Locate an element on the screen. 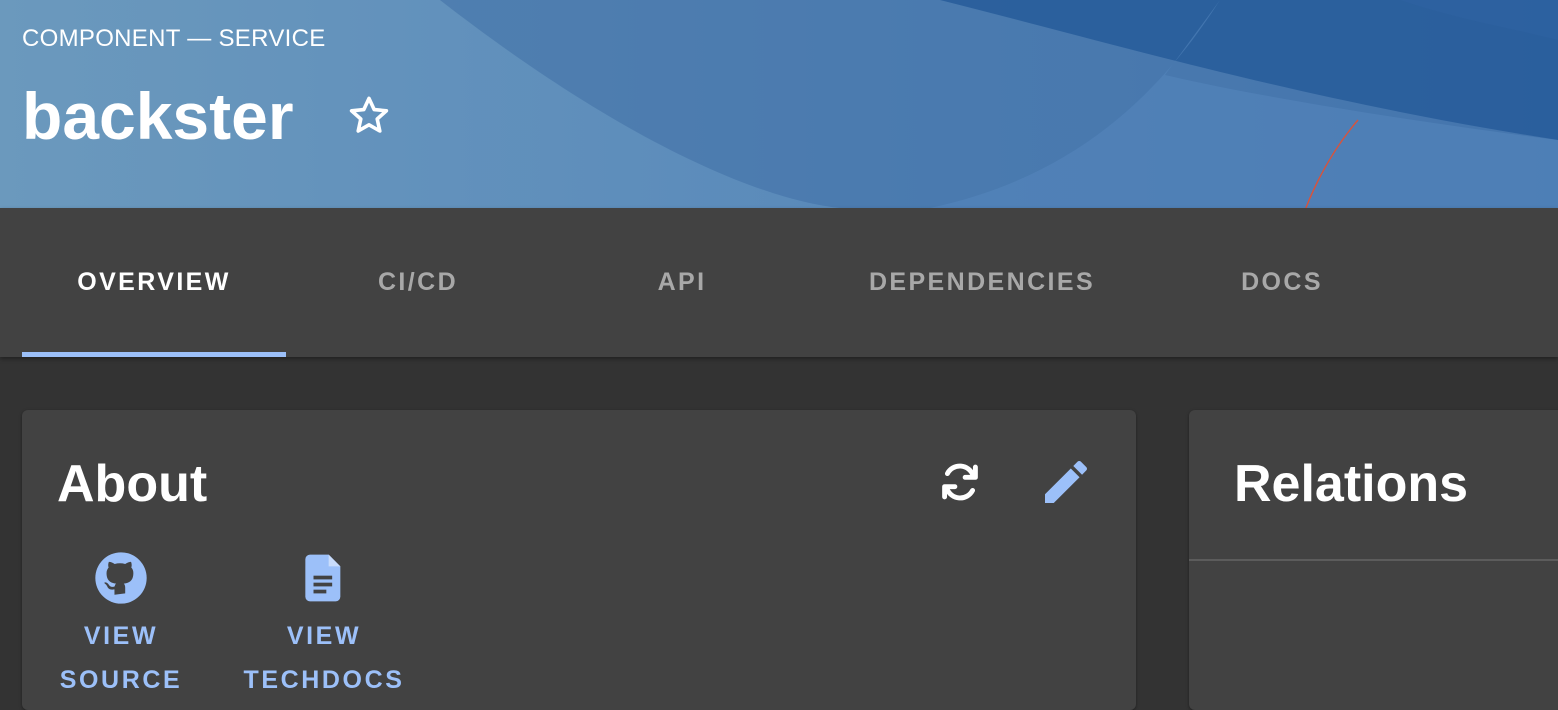  view-techdocs-link: VIEW TECHDOCS is located at coordinates (324, 626).